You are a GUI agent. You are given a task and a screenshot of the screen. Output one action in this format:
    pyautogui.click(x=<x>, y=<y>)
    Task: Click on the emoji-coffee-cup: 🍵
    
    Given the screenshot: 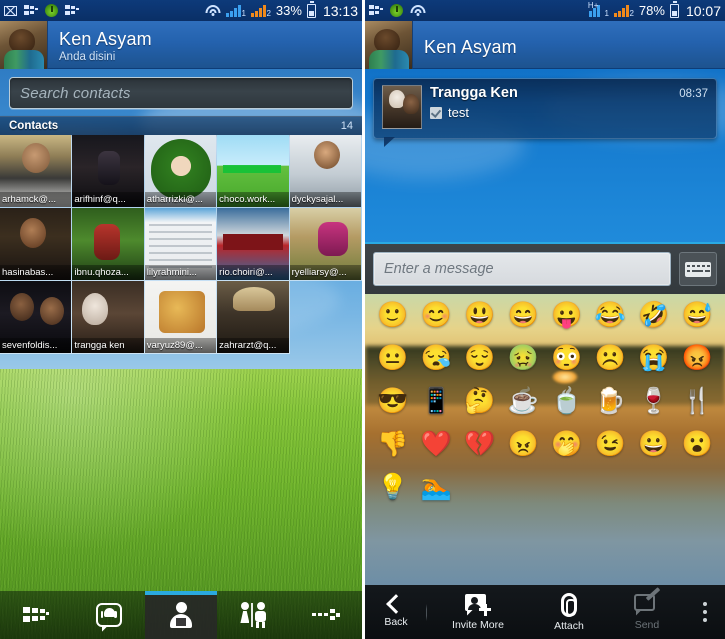 What is the action you would take?
    pyautogui.click(x=567, y=401)
    